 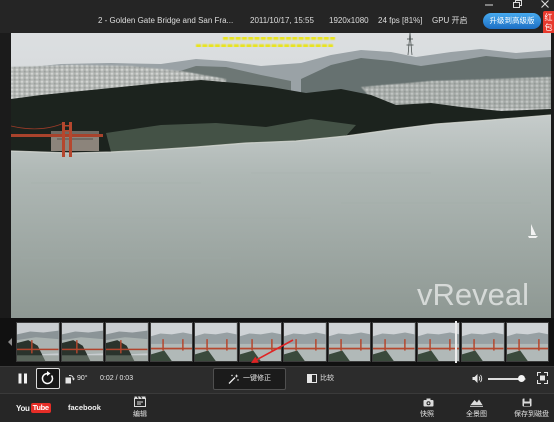 I want to click on gpu-status: GPU 开启, so click(x=450, y=20).